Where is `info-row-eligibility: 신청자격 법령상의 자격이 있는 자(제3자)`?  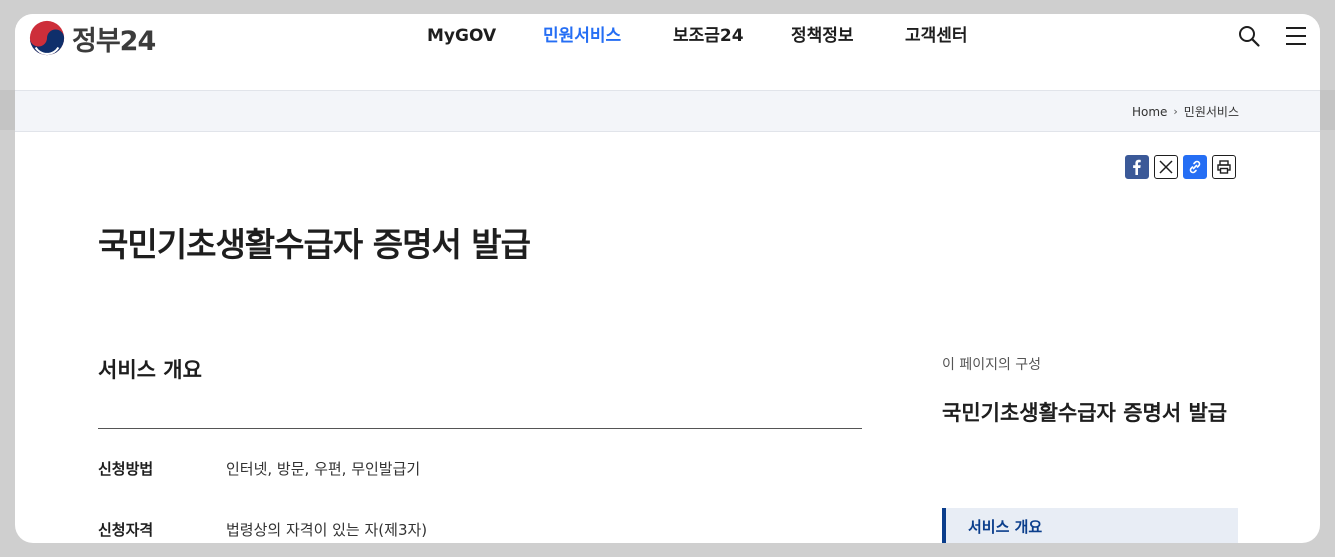 info-row-eligibility: 신청자격 법령상의 자격이 있는 자(제3자) is located at coordinates (262, 529).